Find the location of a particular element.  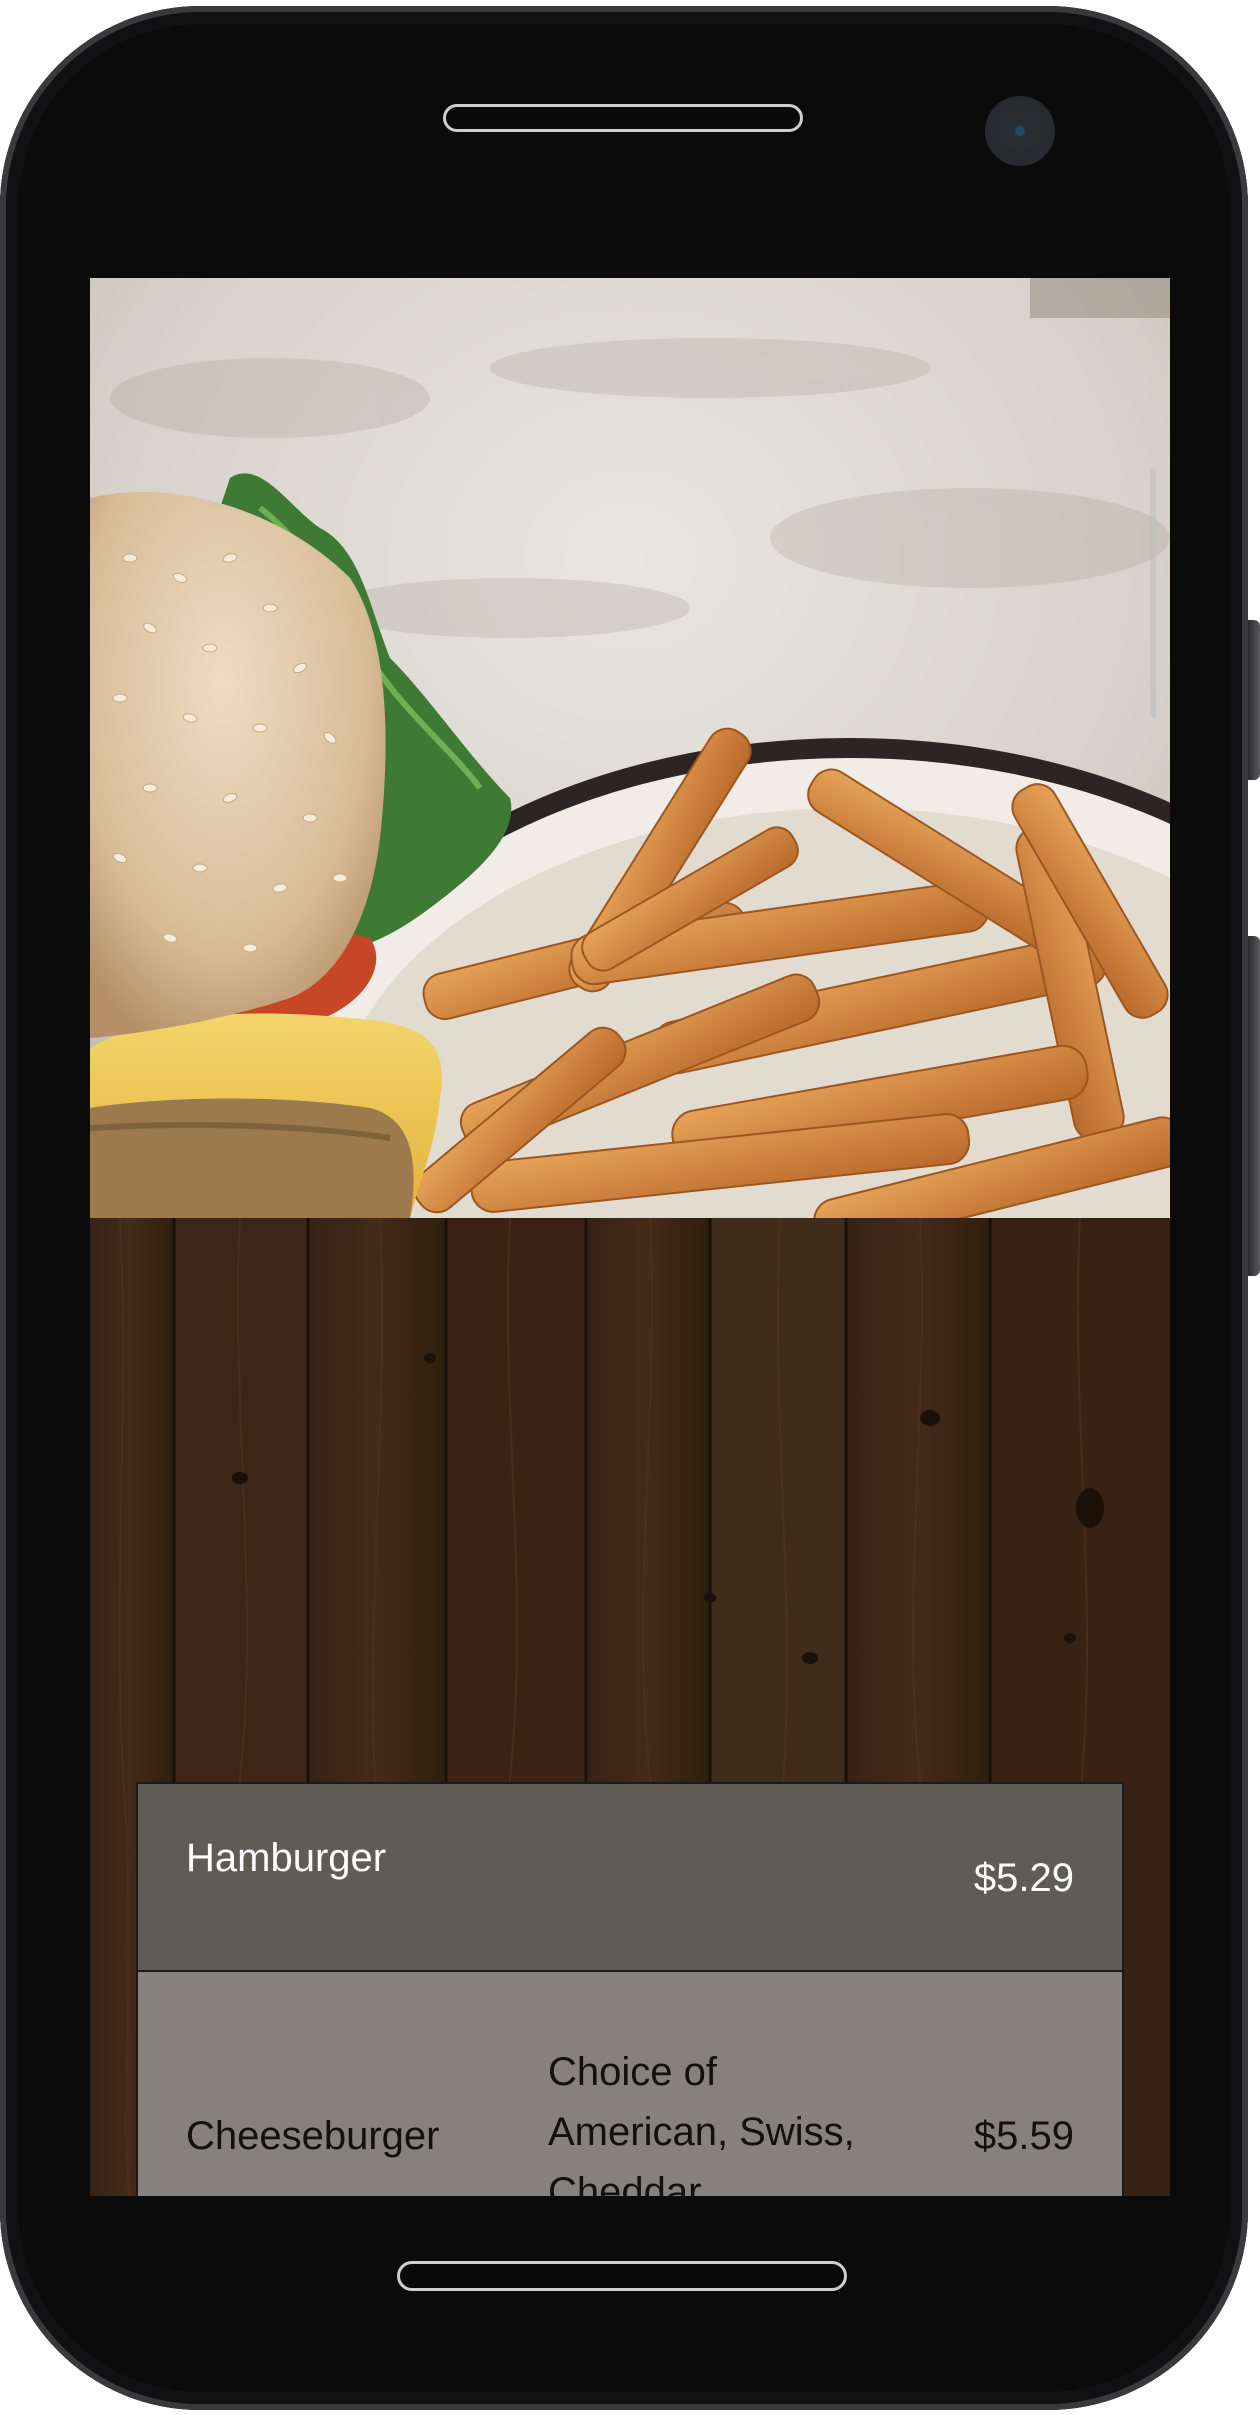

scrollbar-thumb is located at coordinates (1153, 593).